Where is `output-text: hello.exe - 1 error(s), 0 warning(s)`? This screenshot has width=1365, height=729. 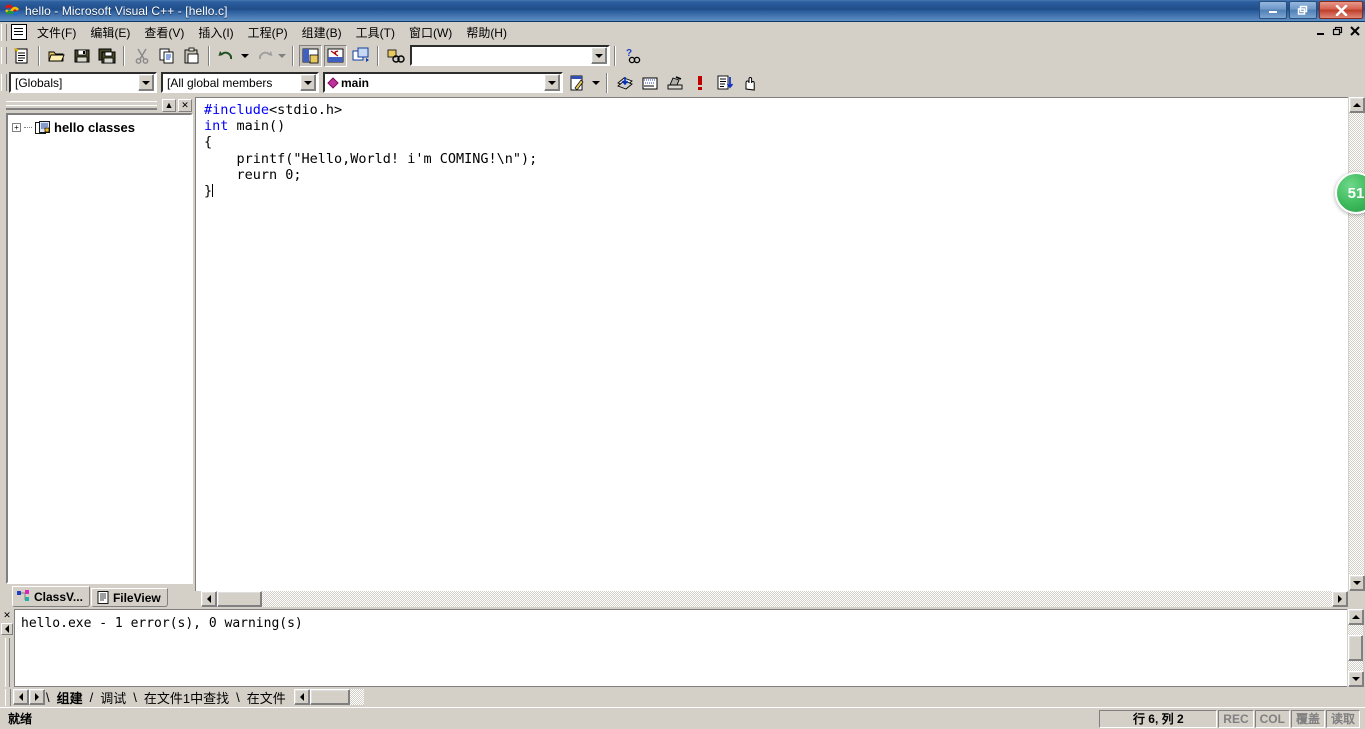 output-text: hello.exe - 1 error(s), 0 warning(s) is located at coordinates (680, 648).